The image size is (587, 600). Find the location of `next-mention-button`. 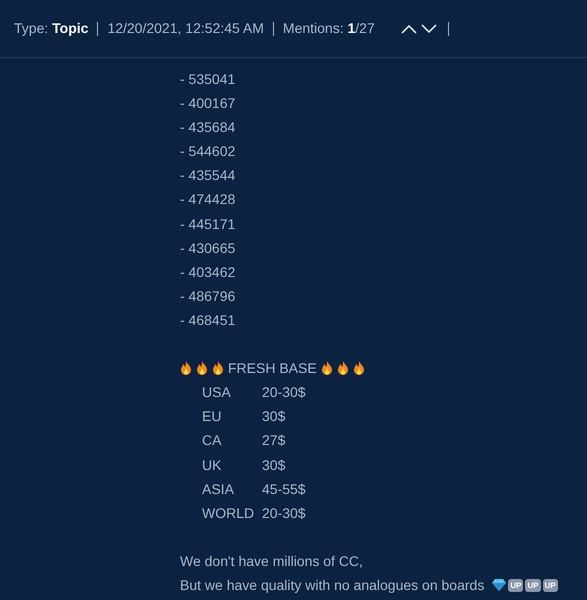

next-mention-button is located at coordinates (428, 29).